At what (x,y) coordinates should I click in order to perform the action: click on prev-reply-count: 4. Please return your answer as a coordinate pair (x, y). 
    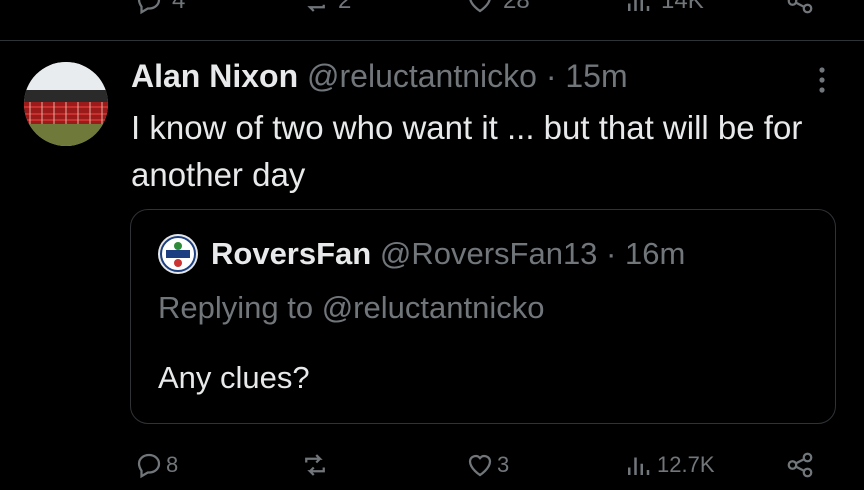
    Looking at the image, I should click on (179, 7).